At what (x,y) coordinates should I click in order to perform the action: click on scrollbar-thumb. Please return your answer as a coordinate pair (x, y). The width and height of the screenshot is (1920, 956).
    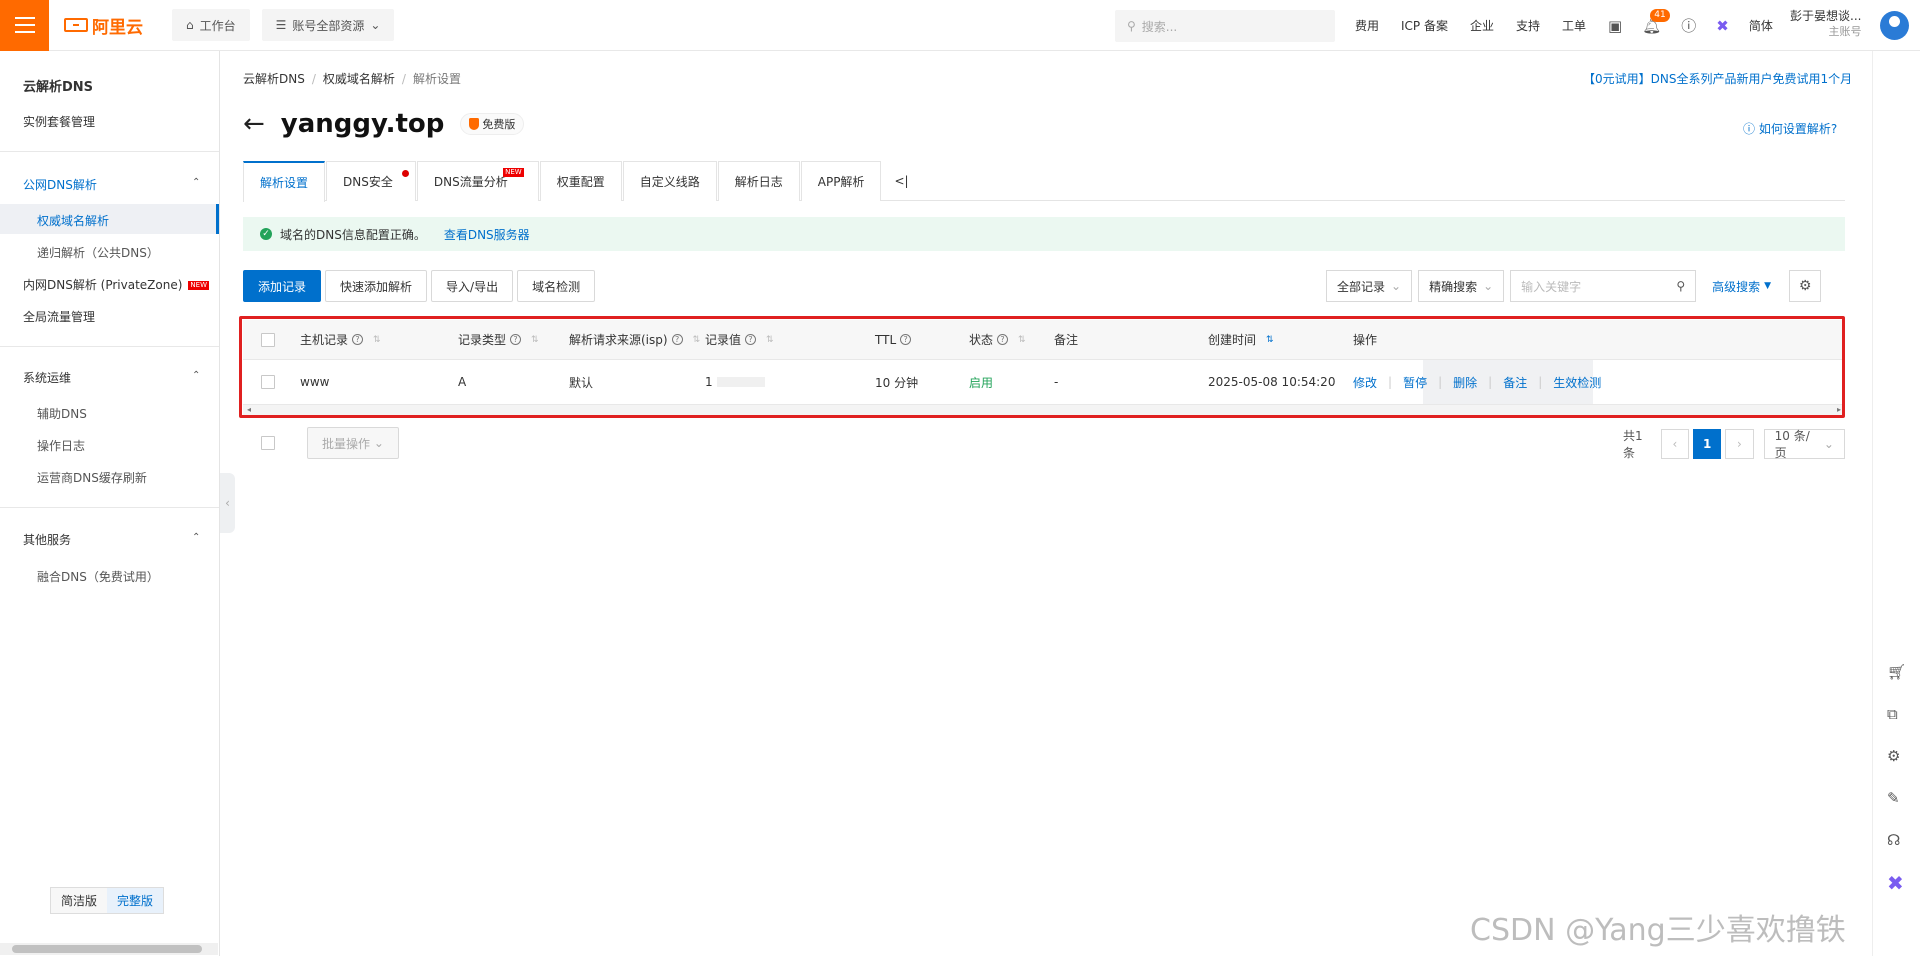
    Looking at the image, I should click on (107, 949).